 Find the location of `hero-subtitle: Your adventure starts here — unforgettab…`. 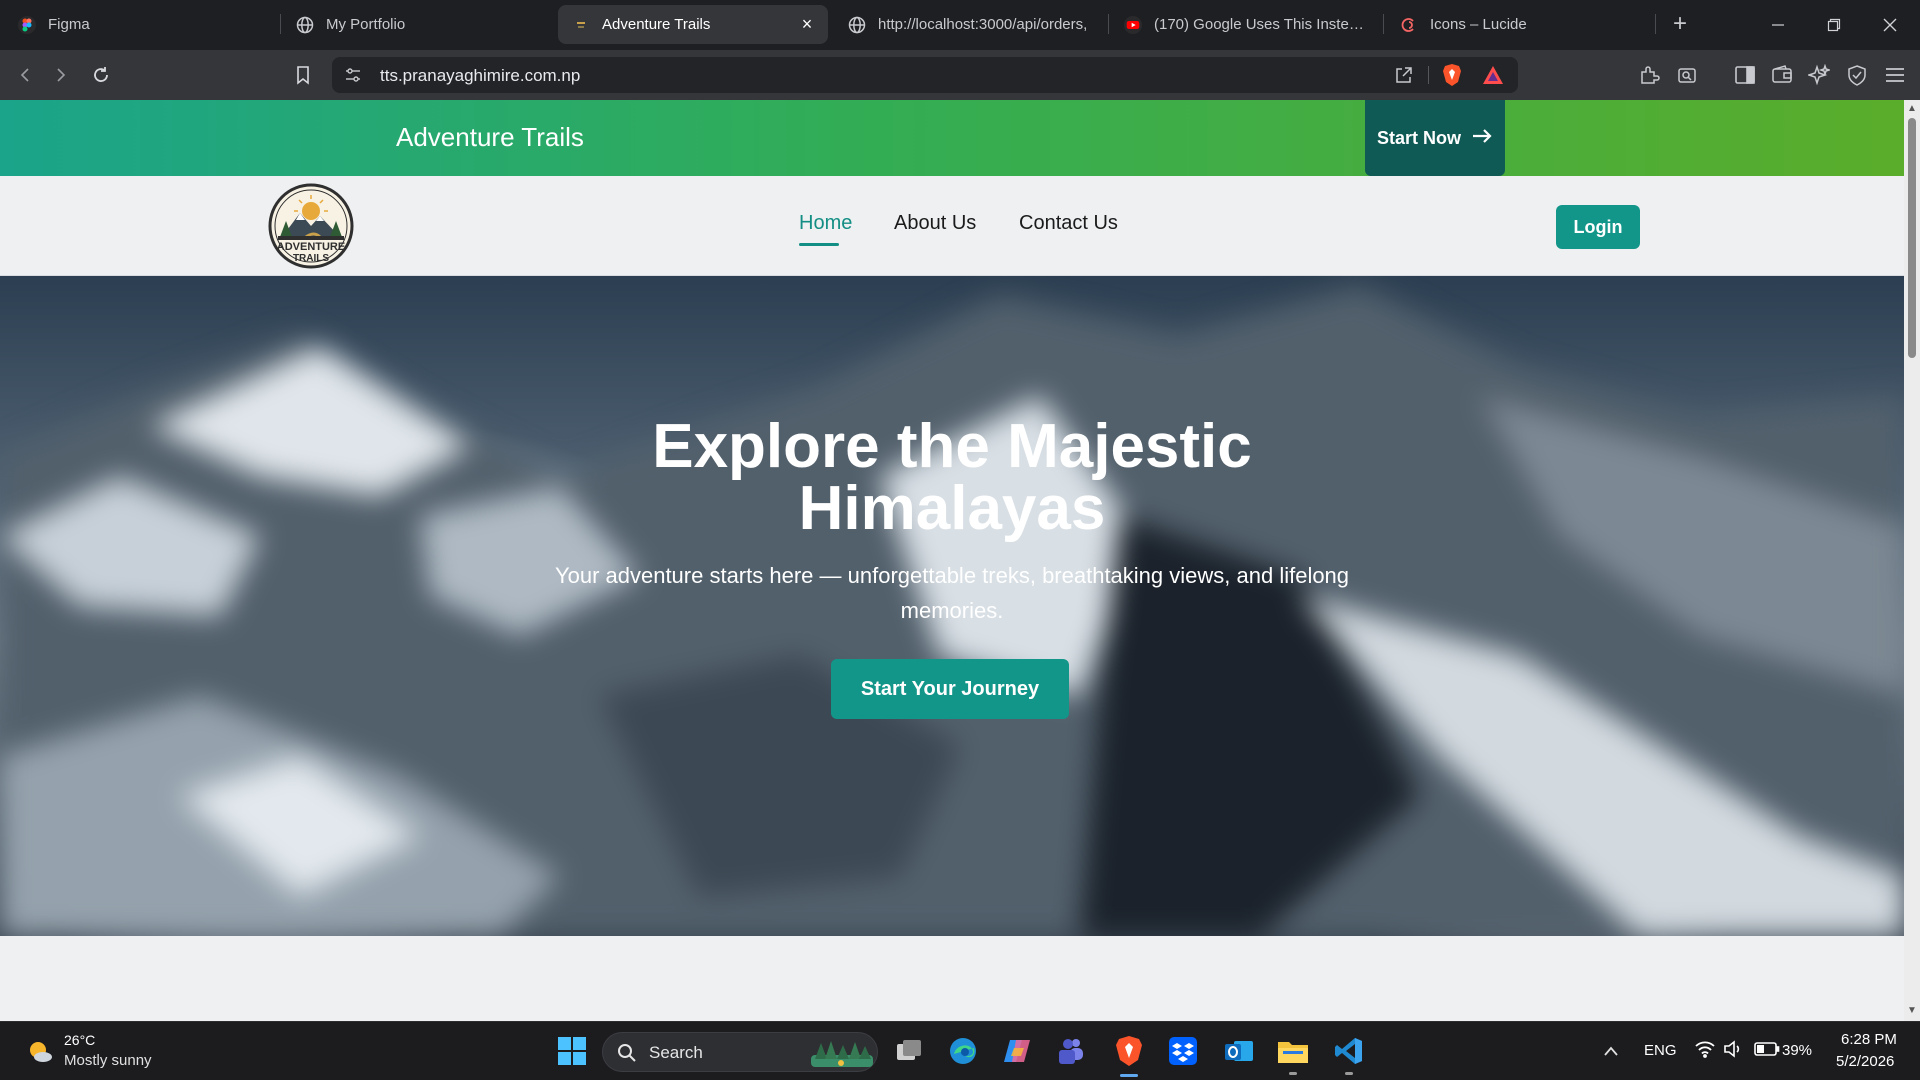

hero-subtitle: Your adventure starts here — unforgettab… is located at coordinates (952, 593).